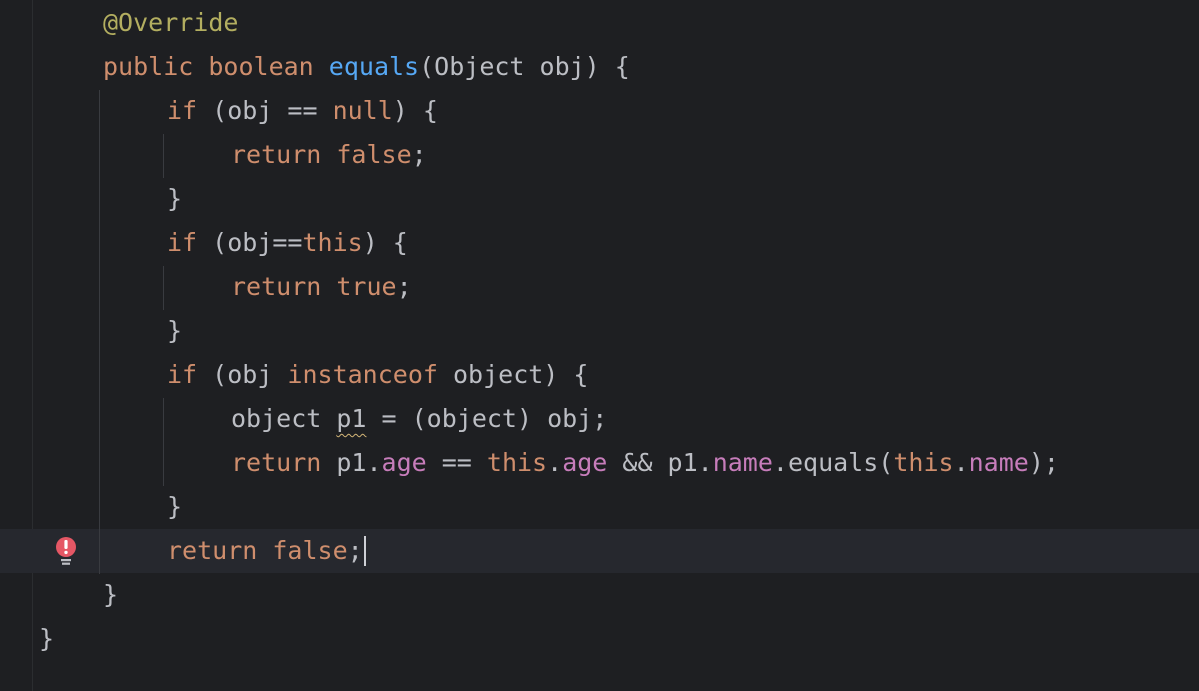  What do you see at coordinates (833, 462) in the screenshot?
I see `code-token: .equals(` at bounding box center [833, 462].